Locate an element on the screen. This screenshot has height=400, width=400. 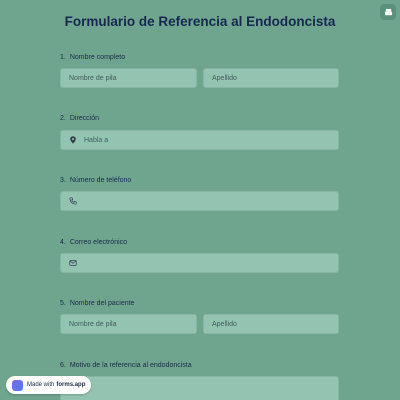
print-button is located at coordinates (388, 12).